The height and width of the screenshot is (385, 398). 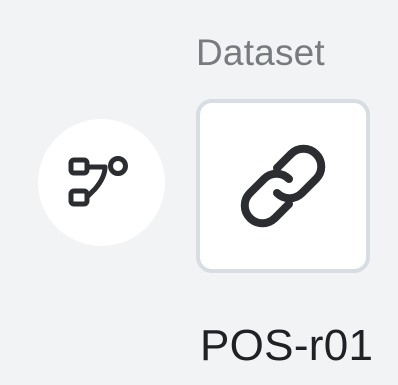 What do you see at coordinates (287, 345) in the screenshot?
I see `node-name: POS-r01` at bounding box center [287, 345].